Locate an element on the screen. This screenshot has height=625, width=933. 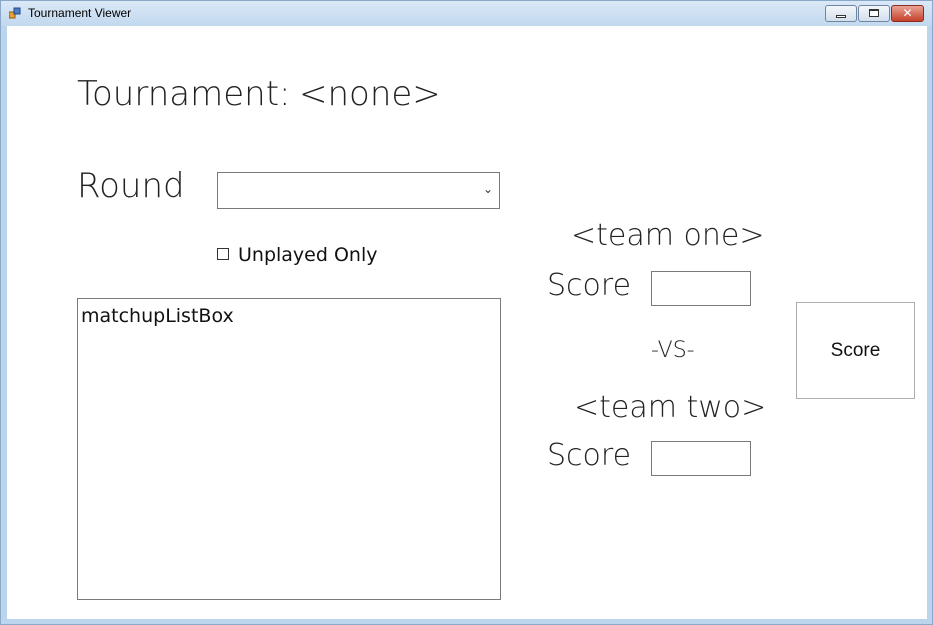
form-app-icon is located at coordinates (15, 13).